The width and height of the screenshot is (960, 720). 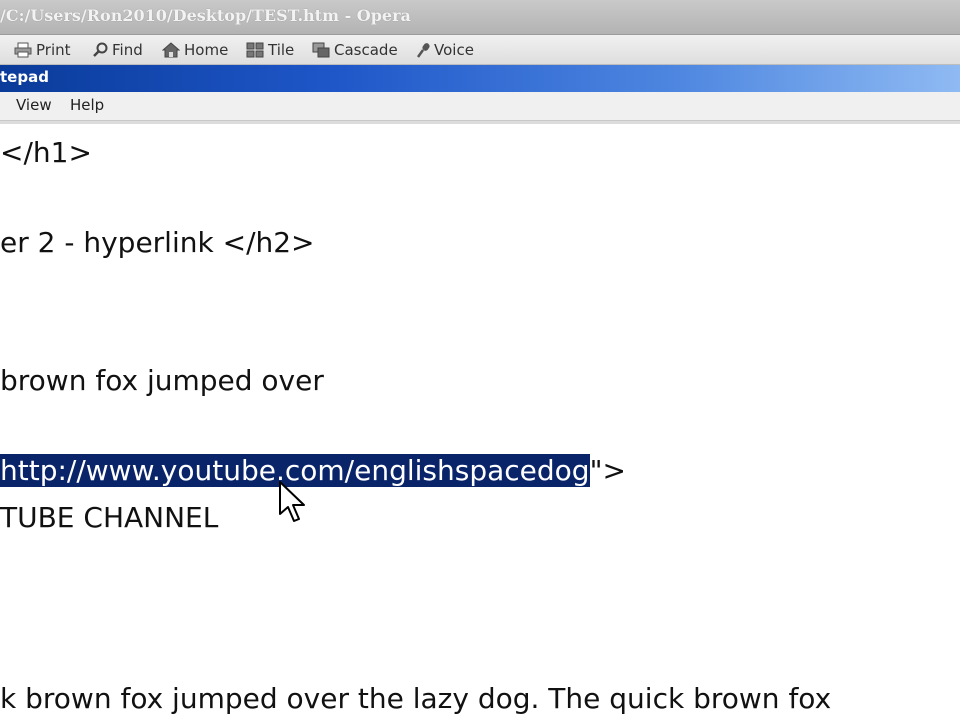 I want to click on menu-help: Help, so click(x=87, y=105).